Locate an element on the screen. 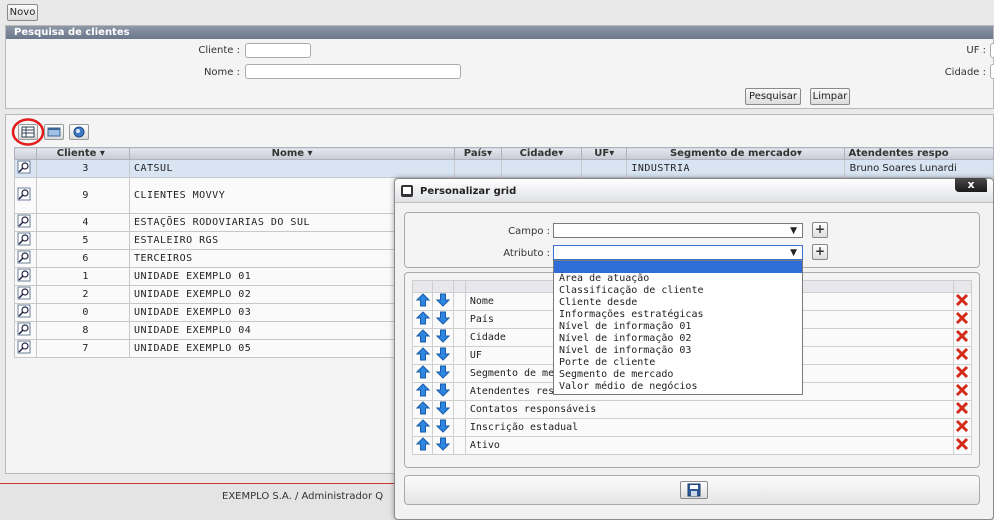  nome-input is located at coordinates (353, 71).